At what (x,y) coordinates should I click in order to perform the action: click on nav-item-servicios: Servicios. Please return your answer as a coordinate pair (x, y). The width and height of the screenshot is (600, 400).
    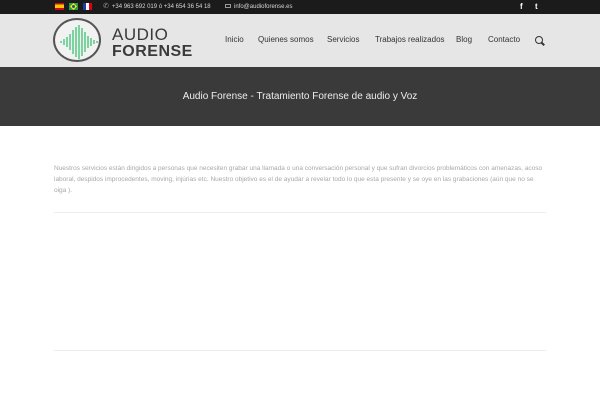
    Looking at the image, I should click on (343, 39).